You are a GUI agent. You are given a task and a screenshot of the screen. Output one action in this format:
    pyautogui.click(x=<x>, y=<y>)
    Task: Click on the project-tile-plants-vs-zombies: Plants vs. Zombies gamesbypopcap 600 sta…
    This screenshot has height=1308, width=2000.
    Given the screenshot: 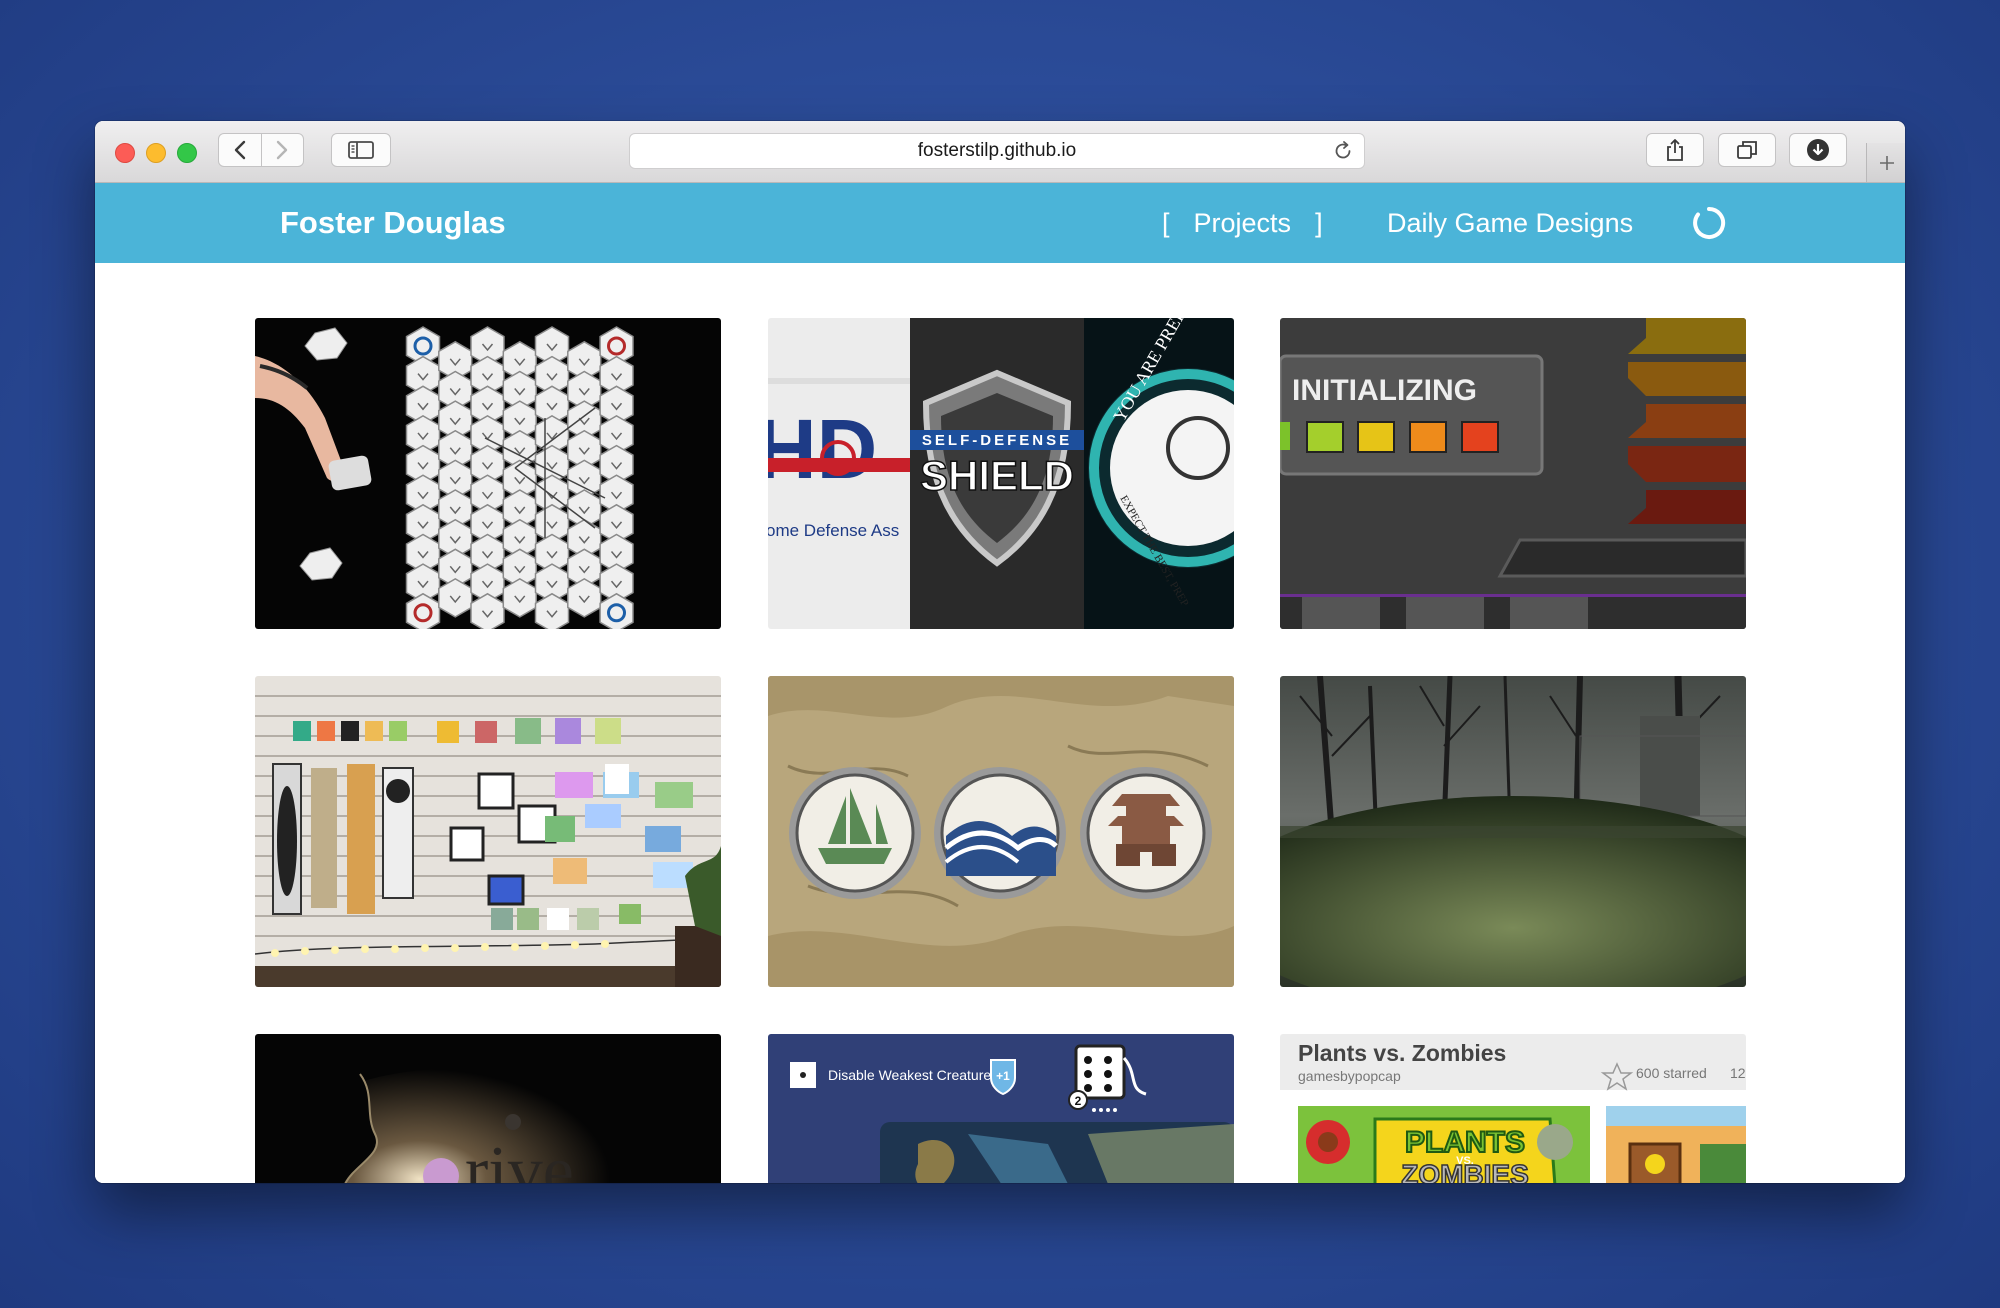 What is the action you would take?
    pyautogui.click(x=1513, y=1108)
    